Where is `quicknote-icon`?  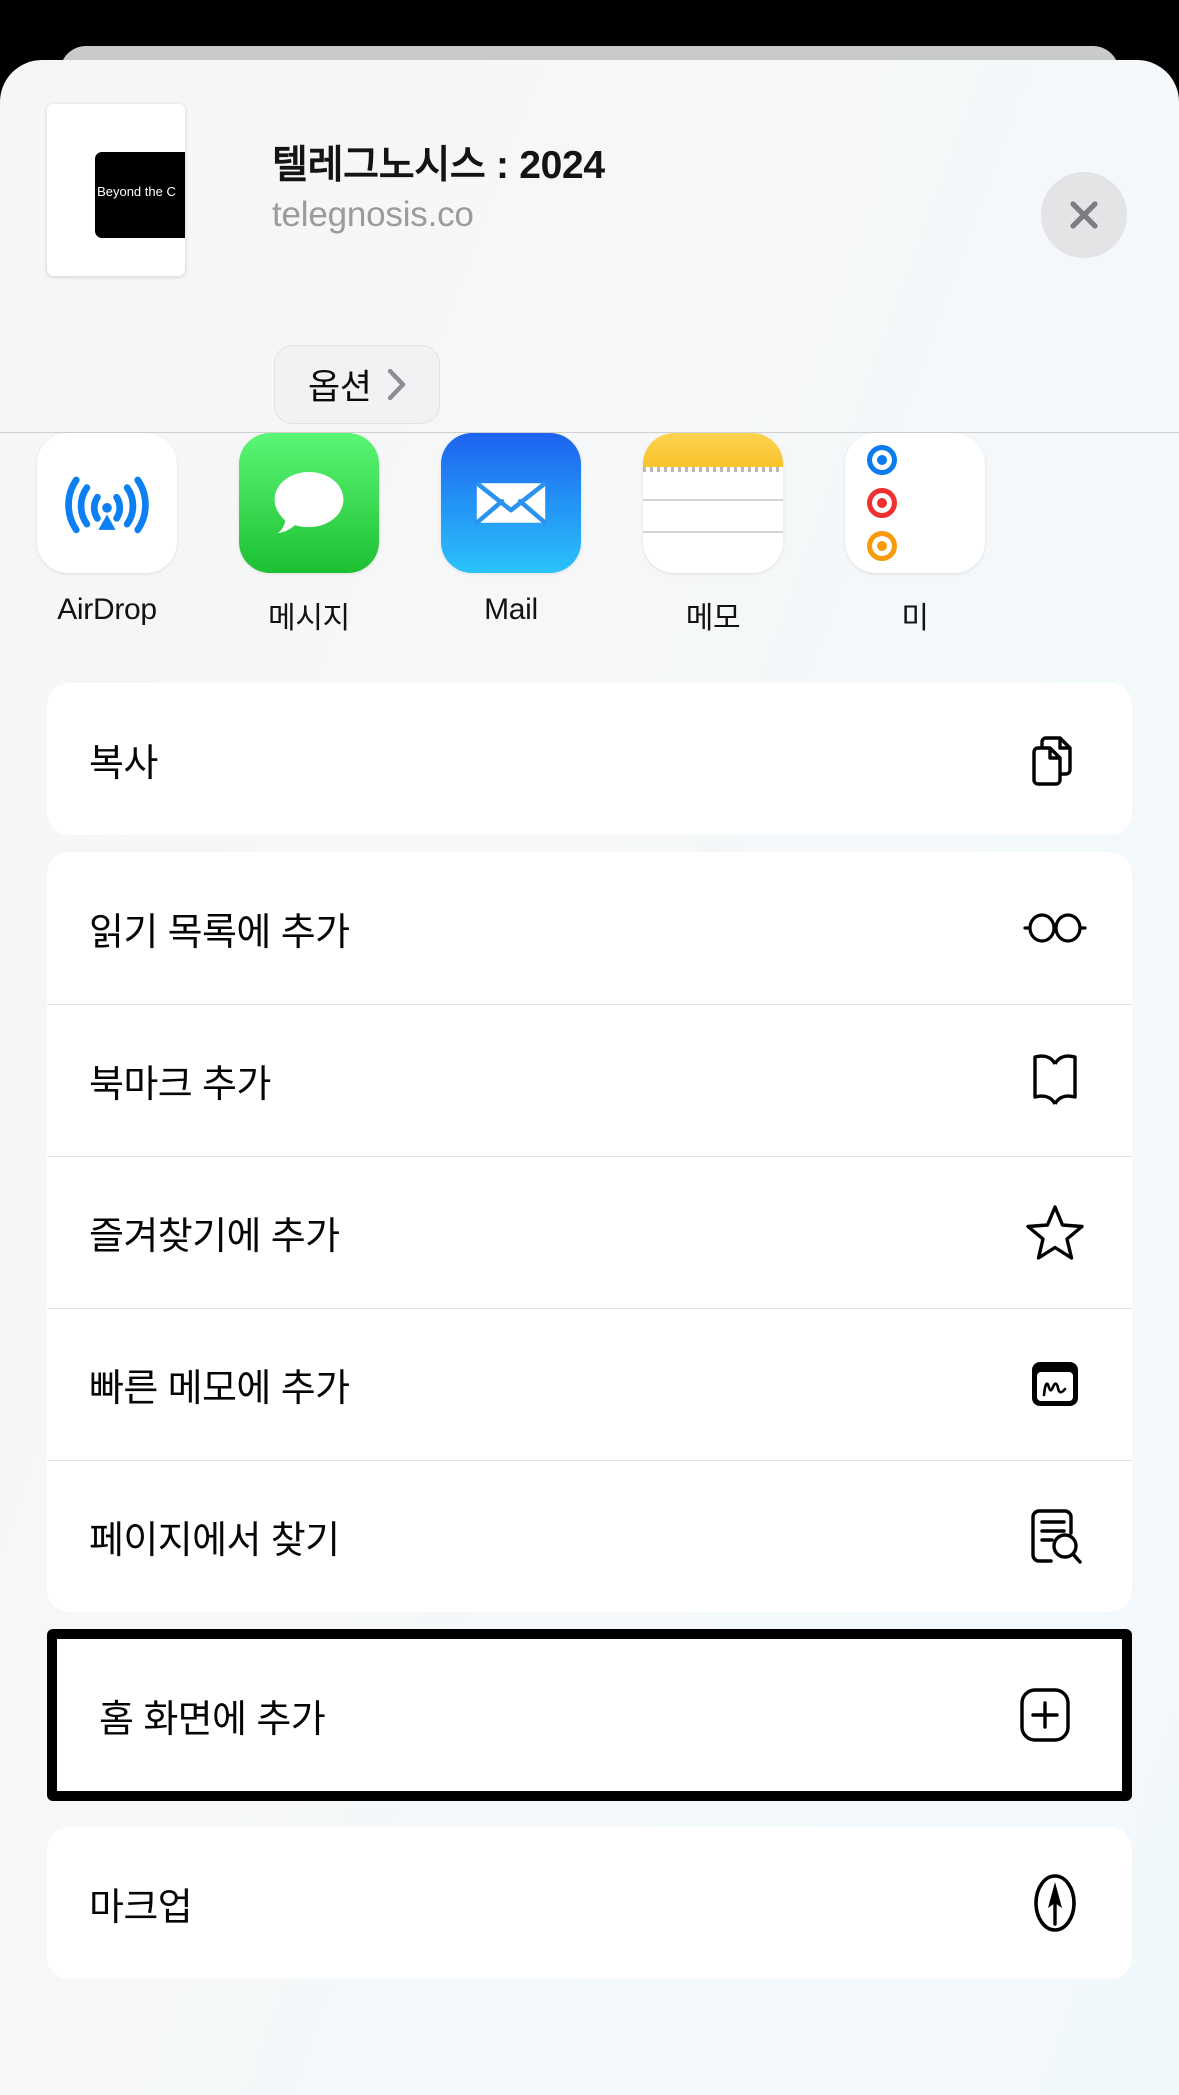 quicknote-icon is located at coordinates (1055, 1384).